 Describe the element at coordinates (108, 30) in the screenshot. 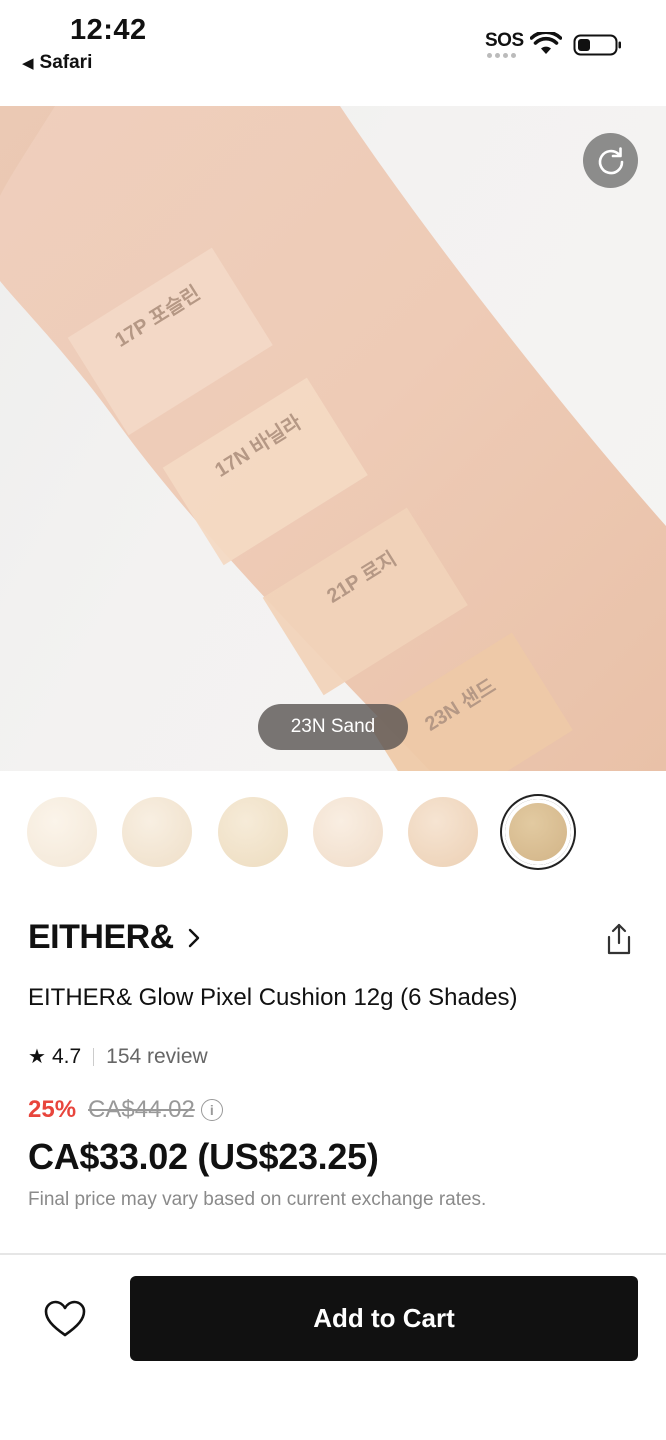

I see `status-time: 12:42` at that location.